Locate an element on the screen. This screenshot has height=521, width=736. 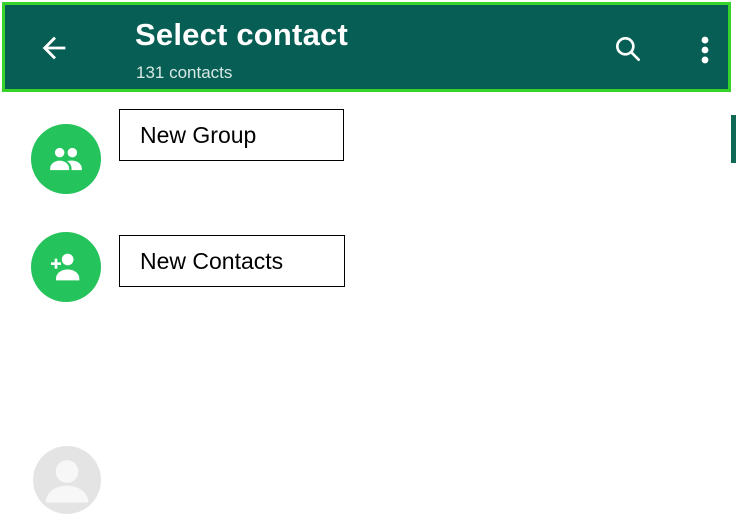
group-icon is located at coordinates (66, 159).